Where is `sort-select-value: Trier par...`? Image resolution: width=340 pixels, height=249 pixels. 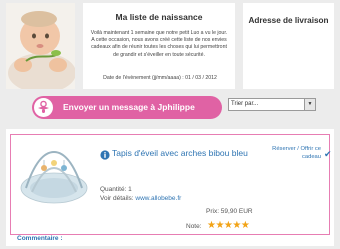
sort-select-value: Trier par... is located at coordinates (245, 103).